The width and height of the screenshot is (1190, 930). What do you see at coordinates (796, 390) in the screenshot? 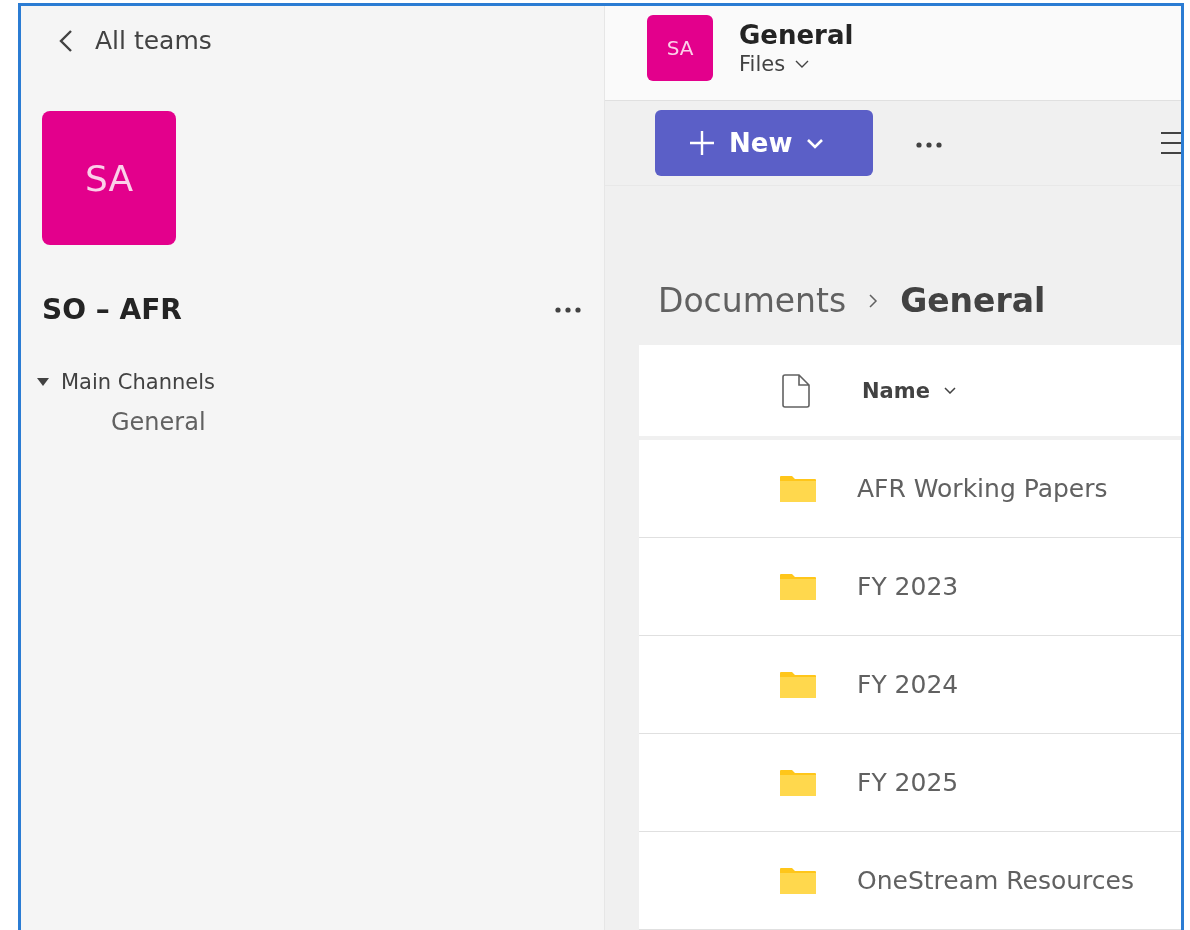
I see `file-type-icon` at bounding box center [796, 390].